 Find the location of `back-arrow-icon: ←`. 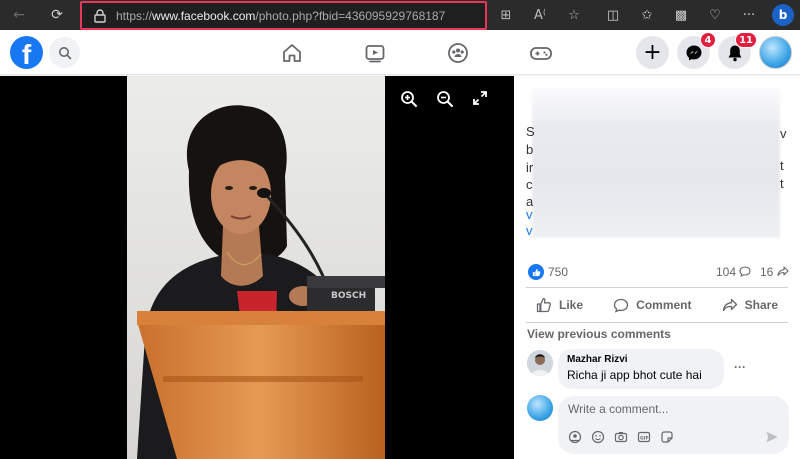

back-arrow-icon: ← is located at coordinates (19, 15).